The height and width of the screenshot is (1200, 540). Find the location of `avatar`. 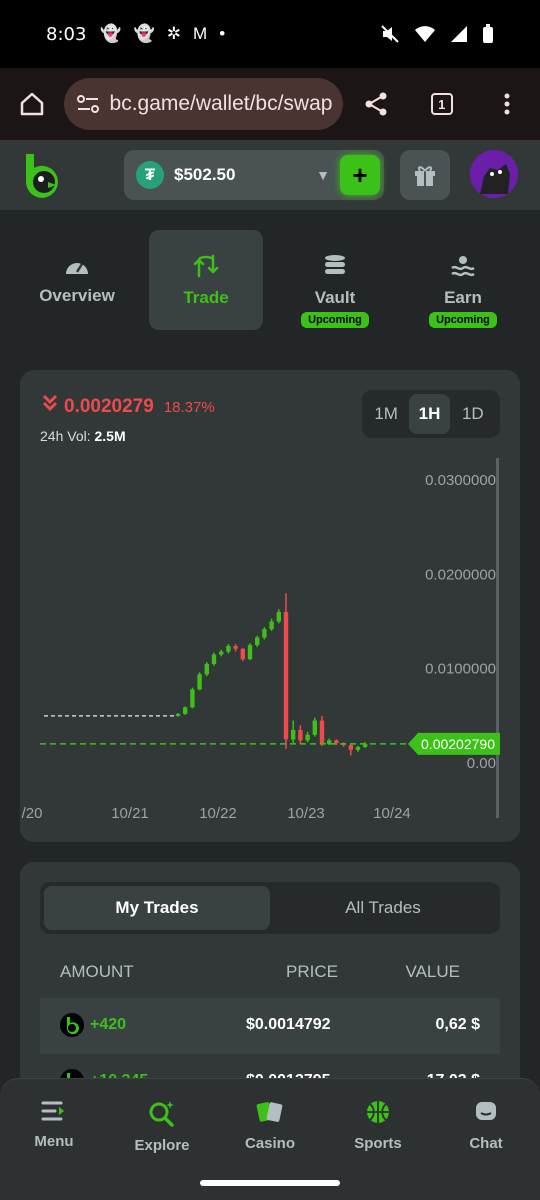

avatar is located at coordinates (494, 174).